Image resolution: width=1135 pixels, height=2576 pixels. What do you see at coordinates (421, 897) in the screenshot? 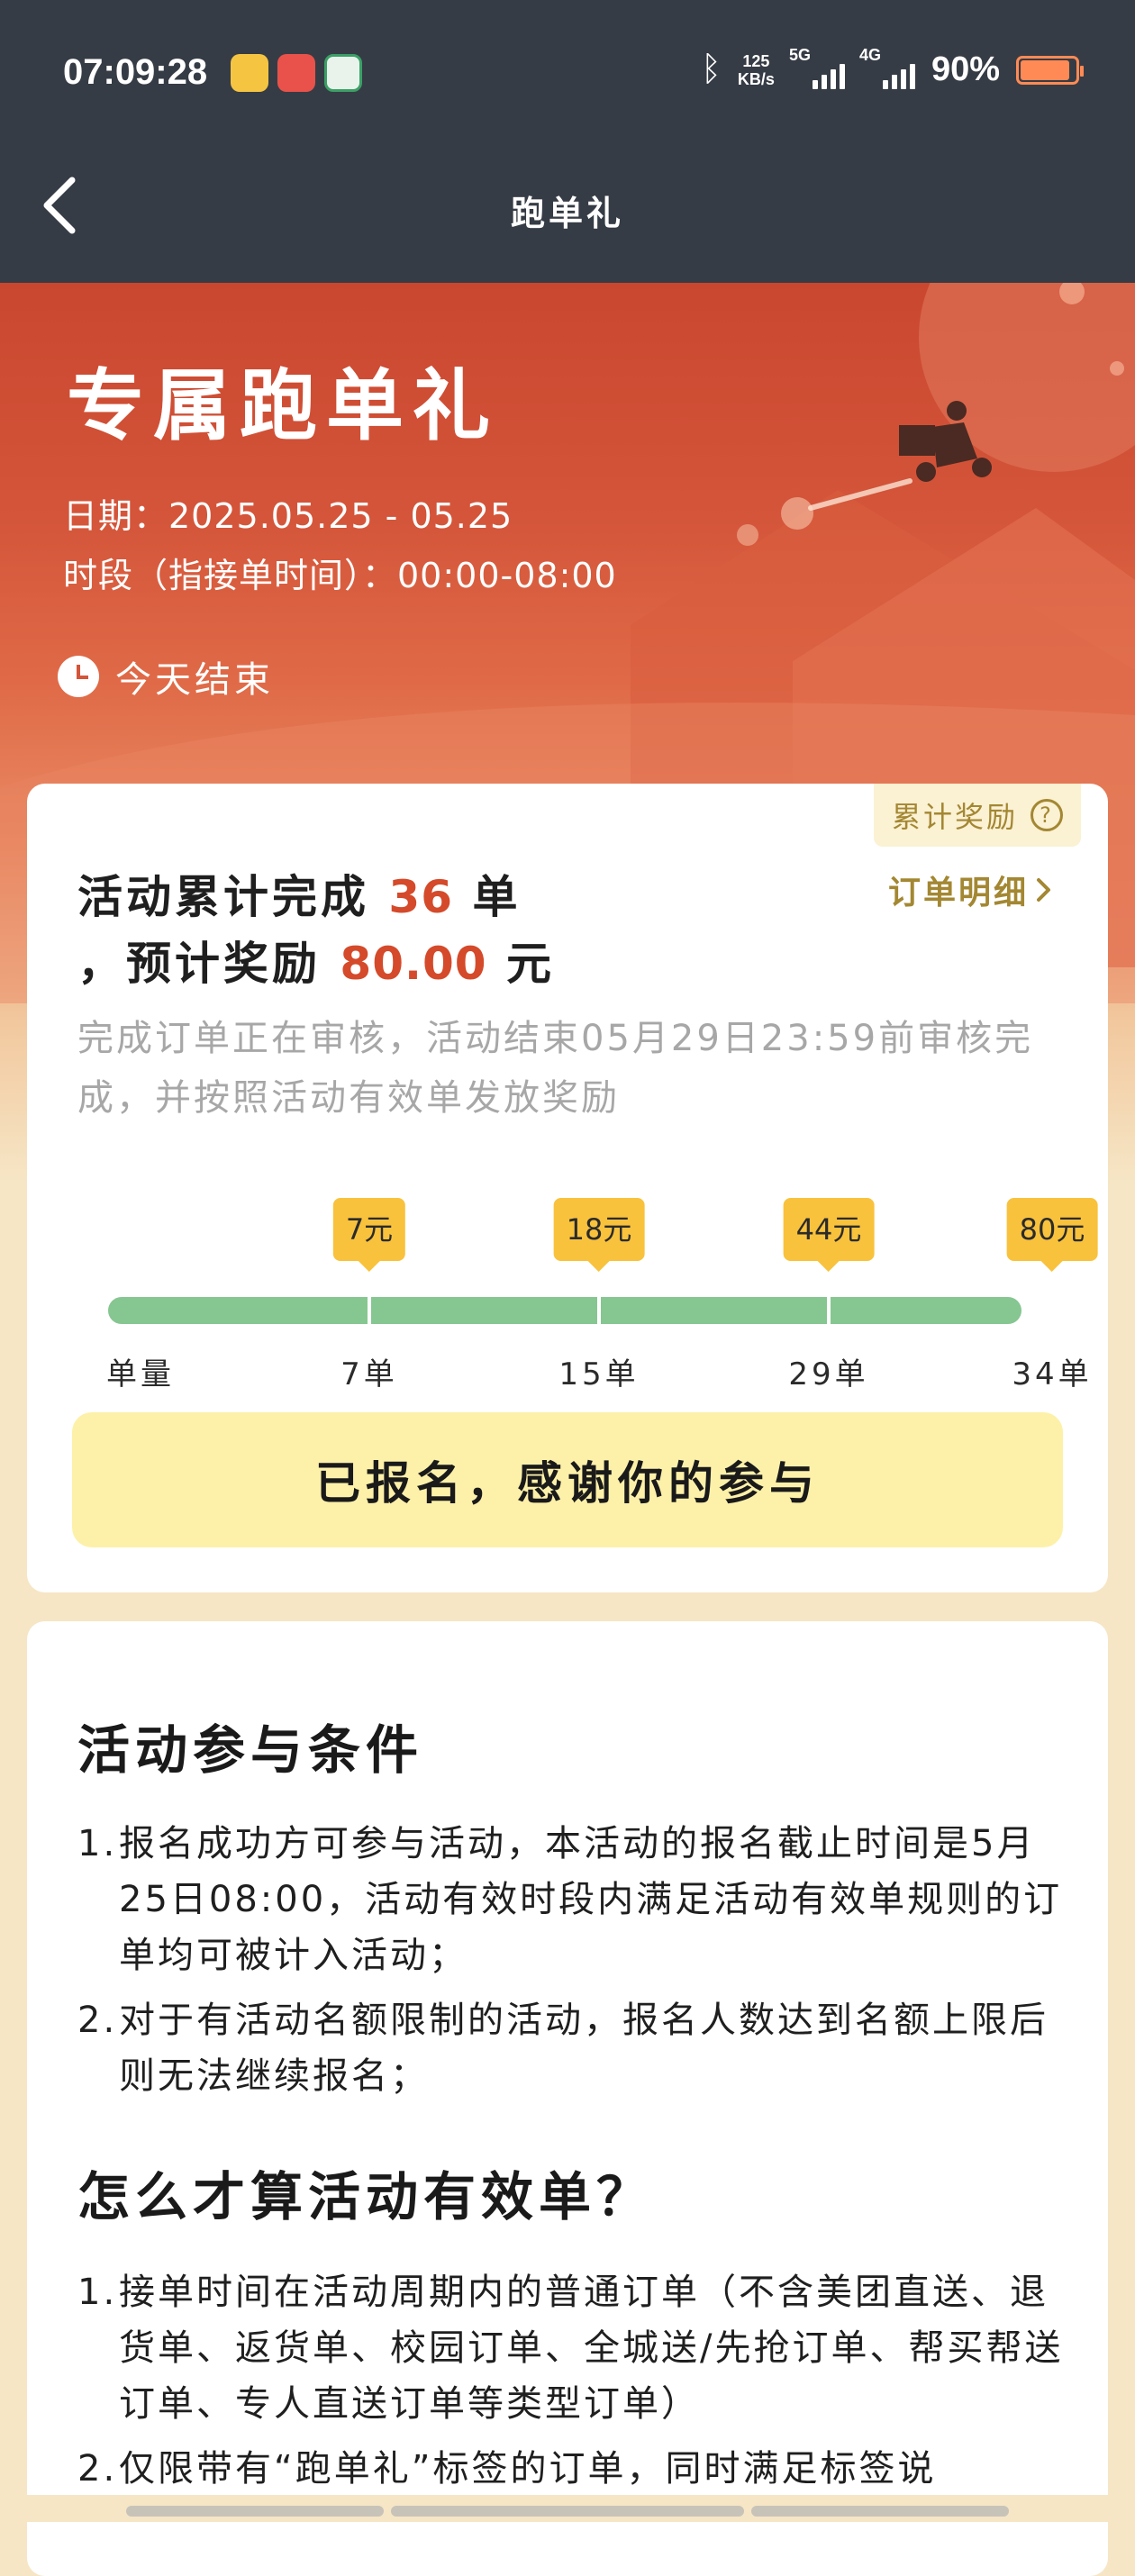
I see `completed-count: 36` at bounding box center [421, 897].